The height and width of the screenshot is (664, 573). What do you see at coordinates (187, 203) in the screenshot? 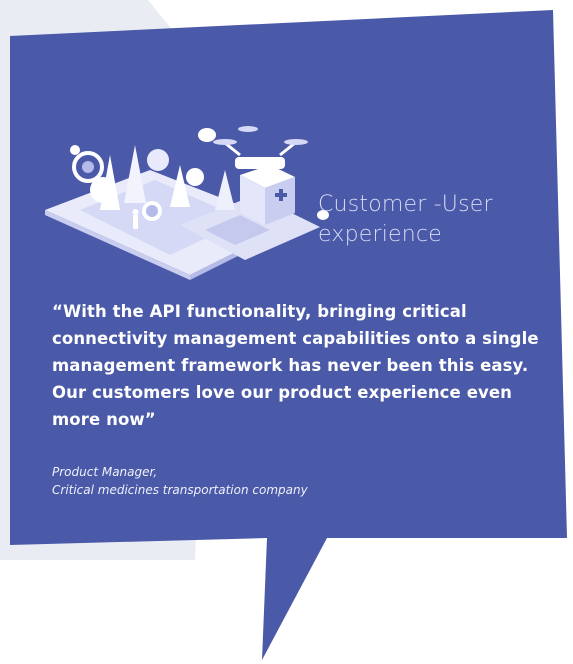
I see `drone-delivery-illustration-icon` at bounding box center [187, 203].